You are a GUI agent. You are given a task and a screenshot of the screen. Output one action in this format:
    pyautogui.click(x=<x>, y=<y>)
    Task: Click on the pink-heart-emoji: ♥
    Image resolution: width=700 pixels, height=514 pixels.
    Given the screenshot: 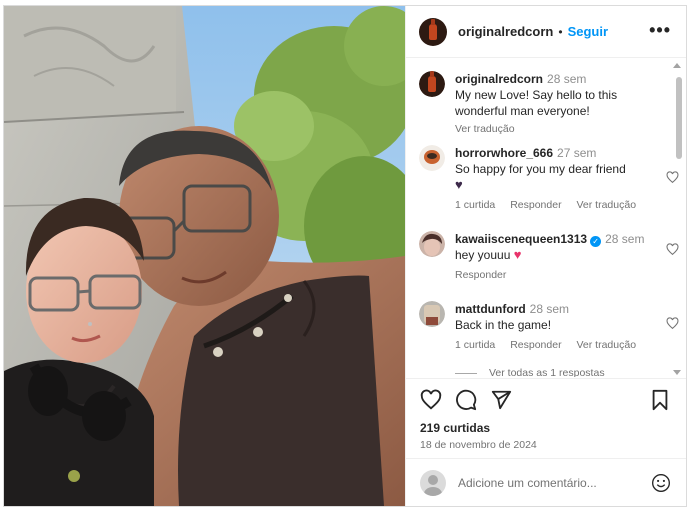 What is the action you would take?
    pyautogui.click(x=517, y=254)
    